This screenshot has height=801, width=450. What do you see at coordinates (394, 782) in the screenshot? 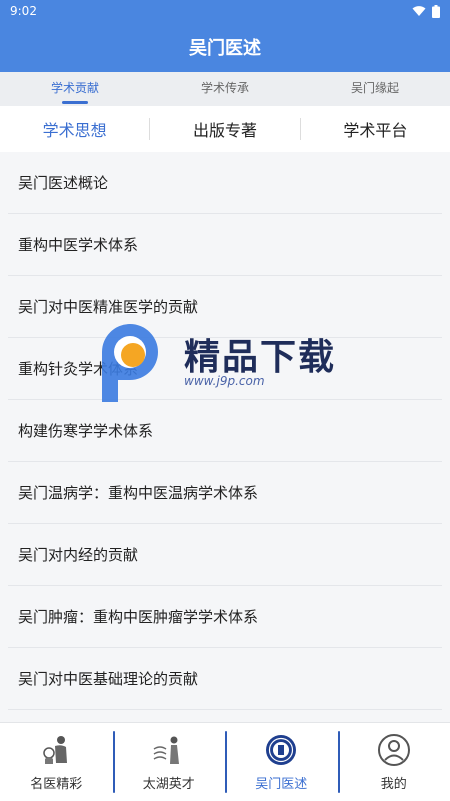
I see `nav-label: 我的` at bounding box center [394, 782].